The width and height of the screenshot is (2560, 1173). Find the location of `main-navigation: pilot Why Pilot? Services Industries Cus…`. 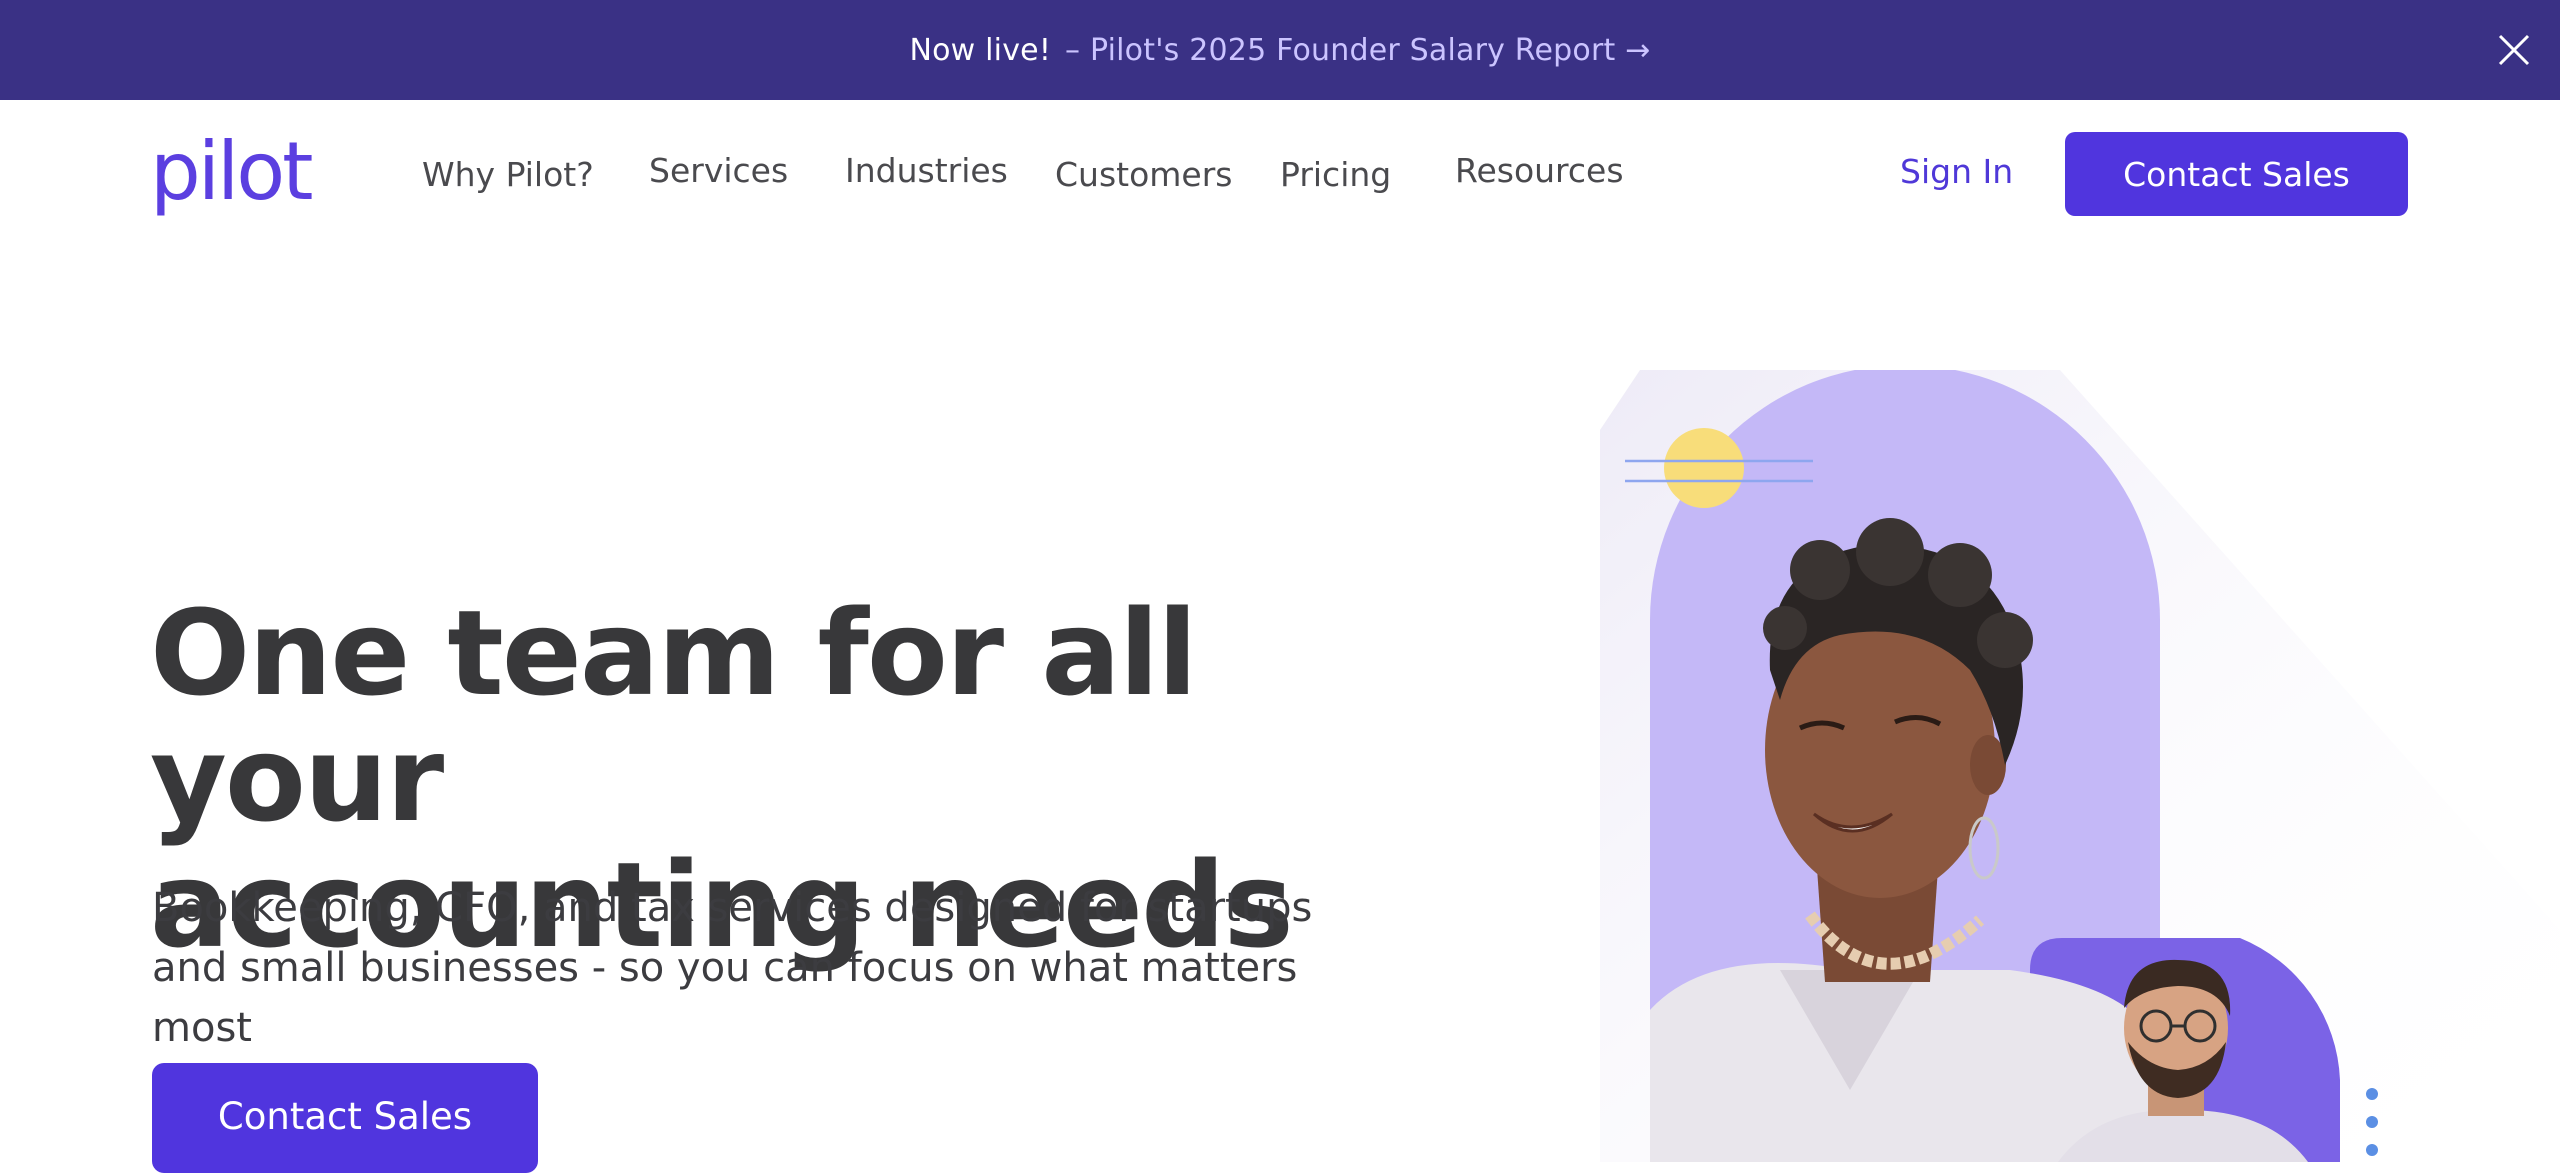

main-navigation: pilot Why Pilot? Services Industries Cus… is located at coordinates (1280, 174).